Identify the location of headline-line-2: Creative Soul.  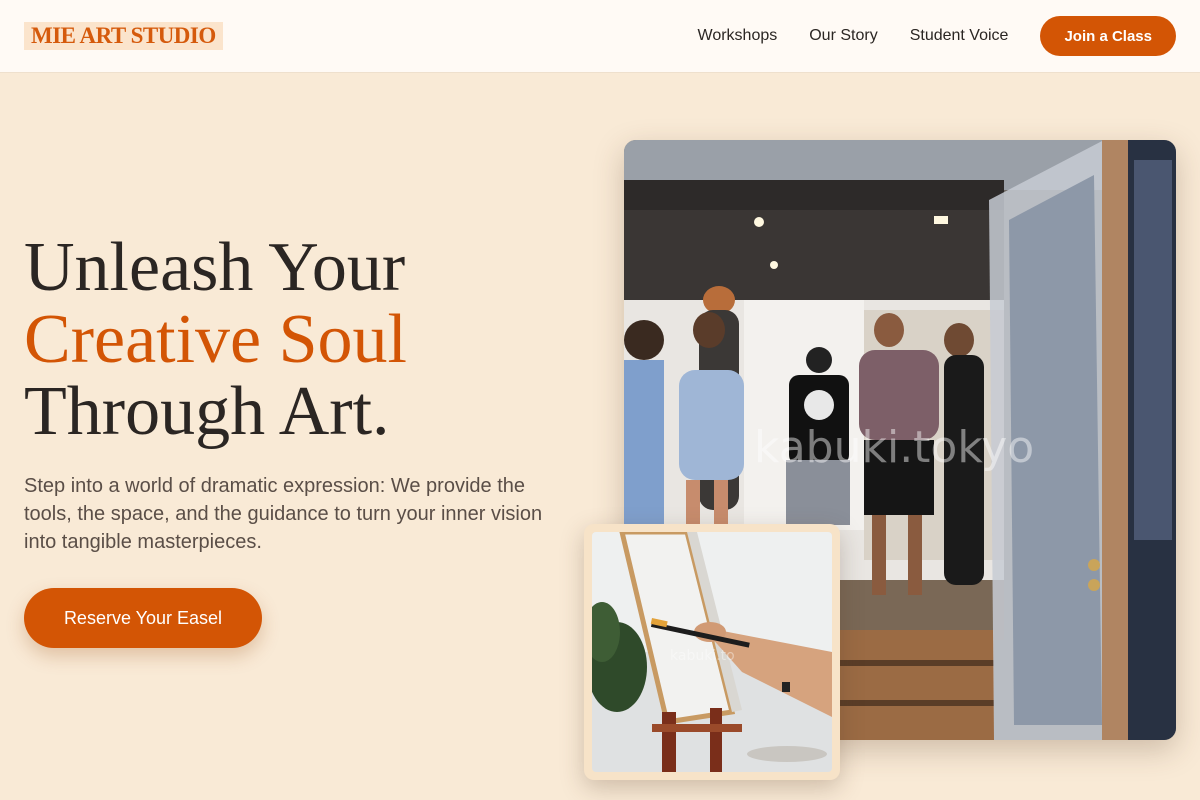
(215, 339).